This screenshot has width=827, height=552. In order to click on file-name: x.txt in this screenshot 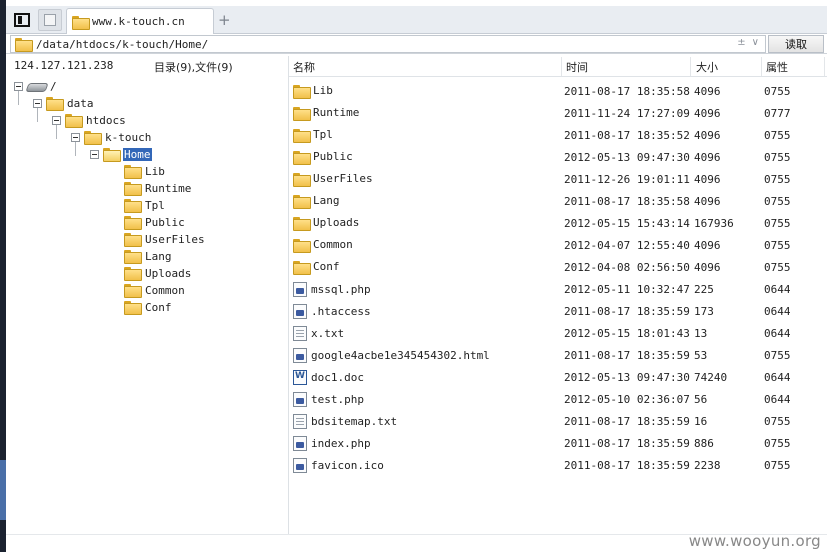, I will do `click(328, 333)`.